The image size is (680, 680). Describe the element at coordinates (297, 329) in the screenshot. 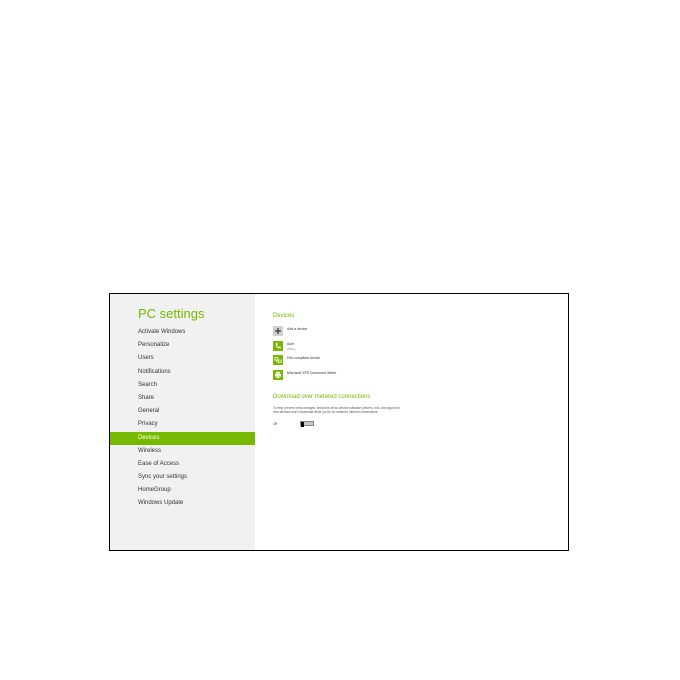

I see `device-name: Add a device` at that location.